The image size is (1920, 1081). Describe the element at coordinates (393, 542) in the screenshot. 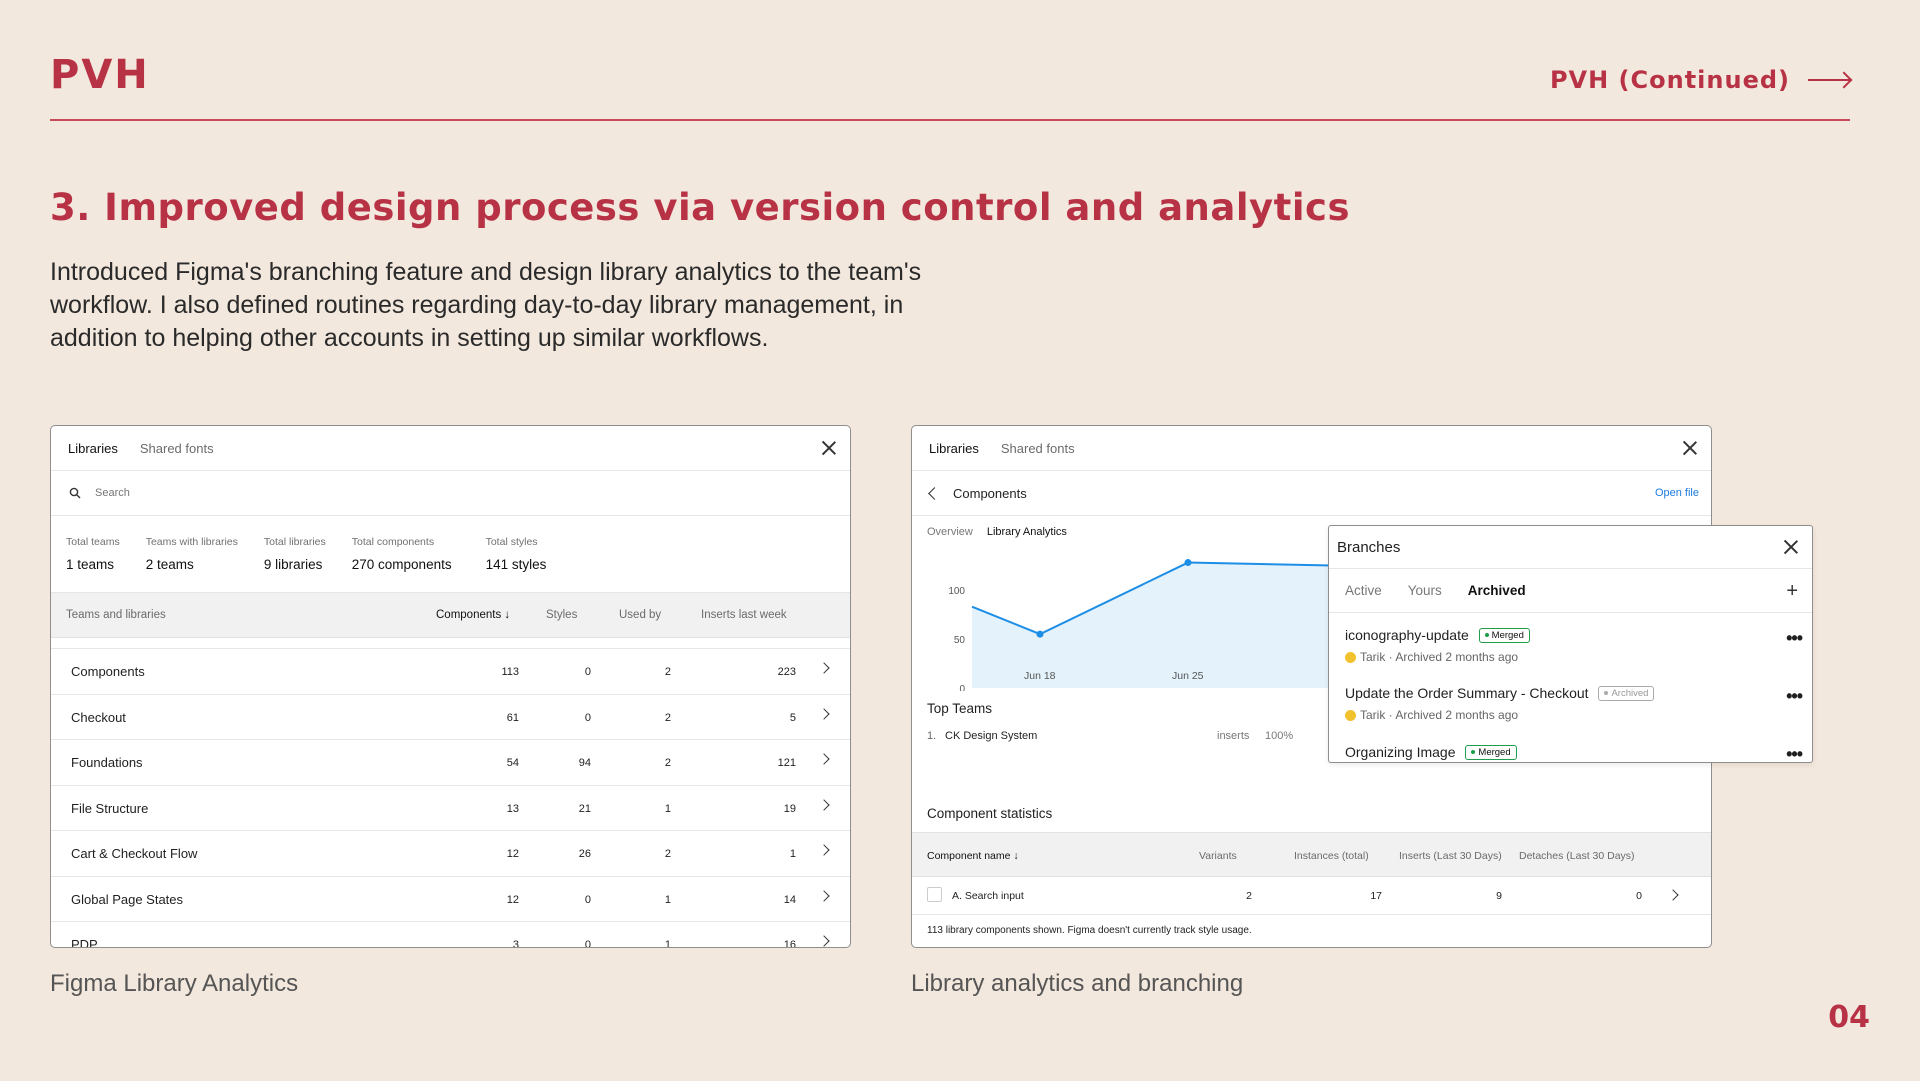

I see `stat-label: Total components` at that location.